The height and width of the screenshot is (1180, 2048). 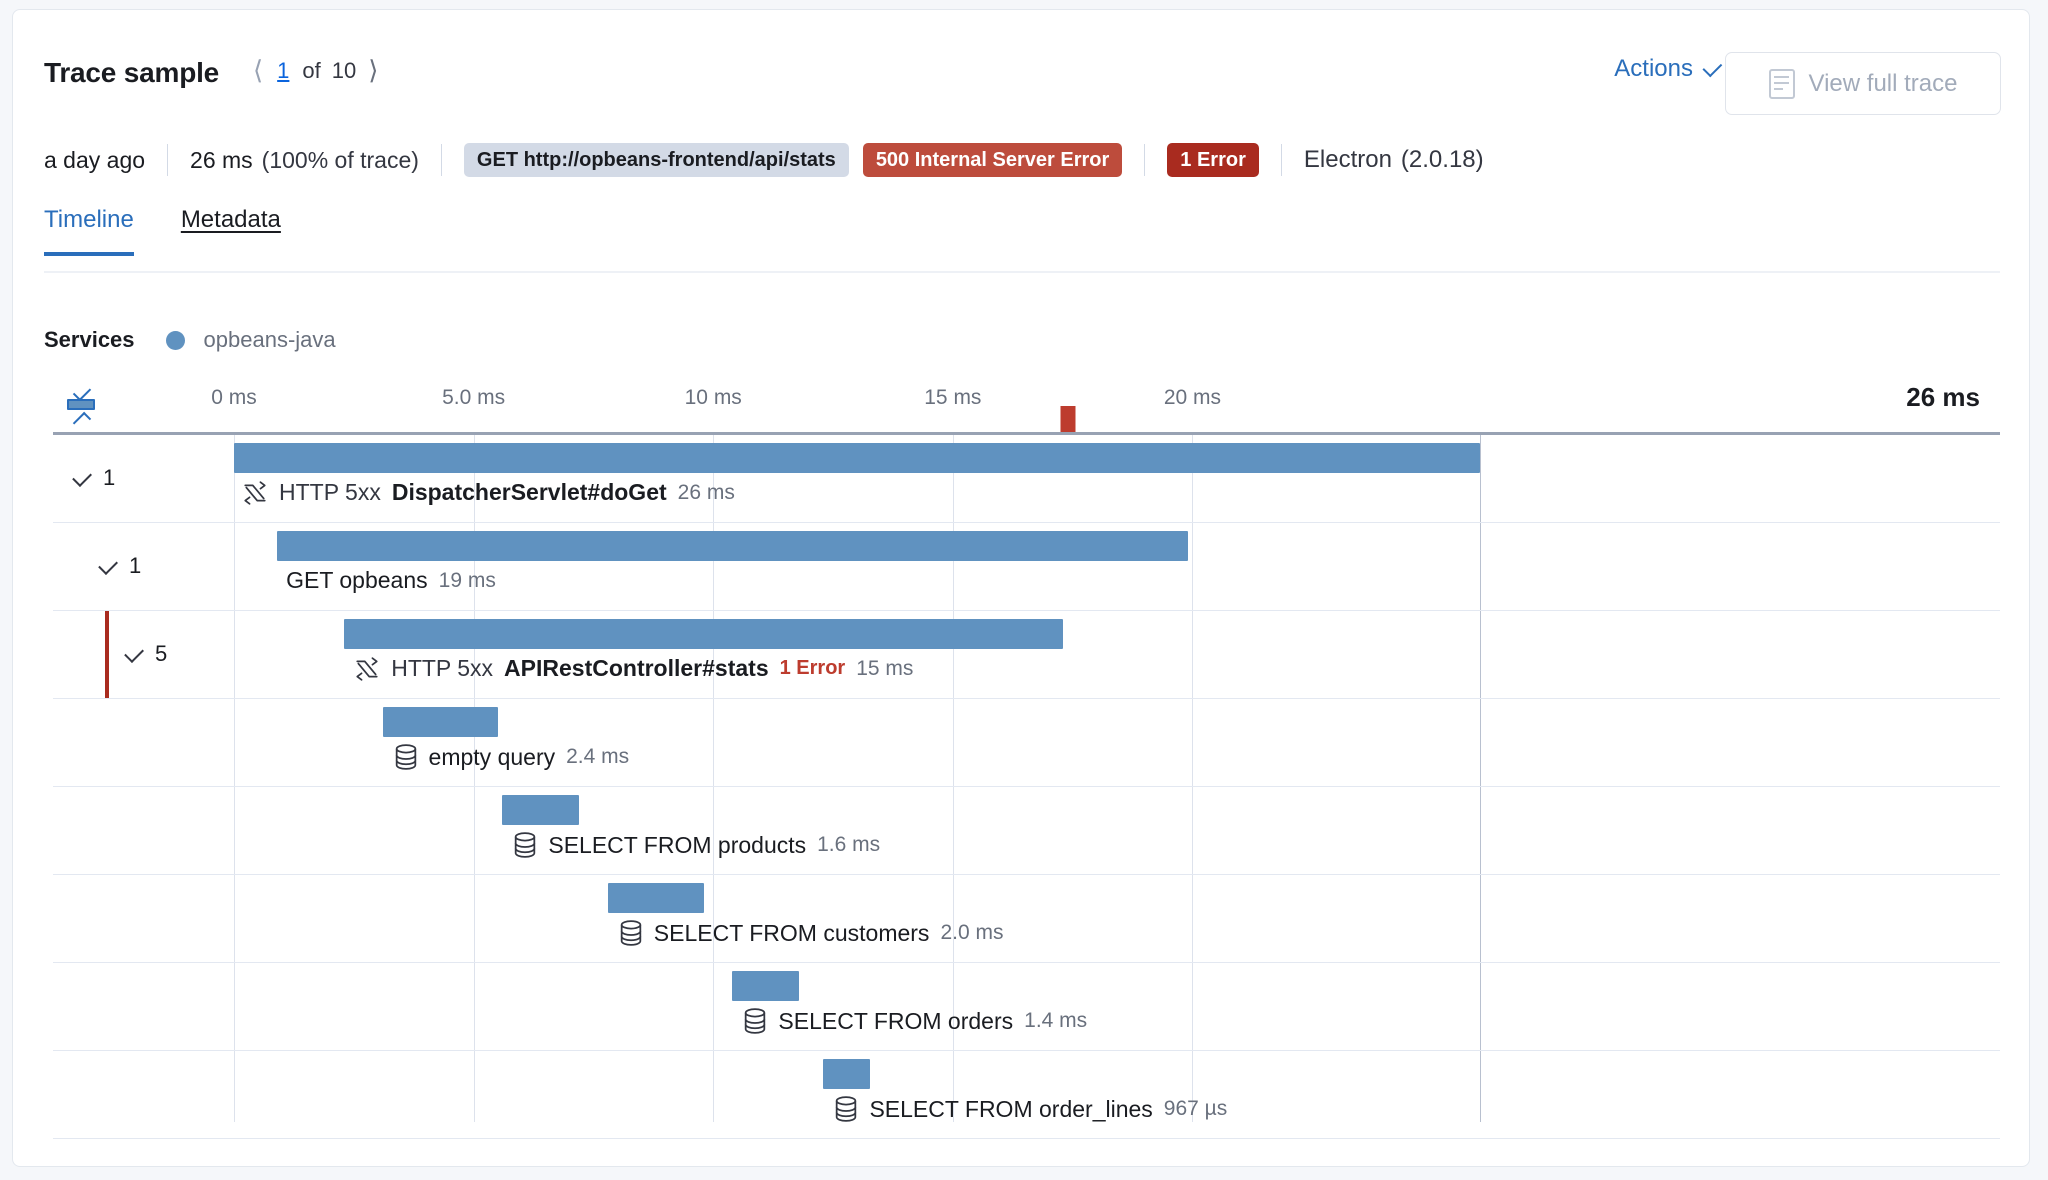 I want to click on axis-tick-label: 20 ms, so click(x=1192, y=397).